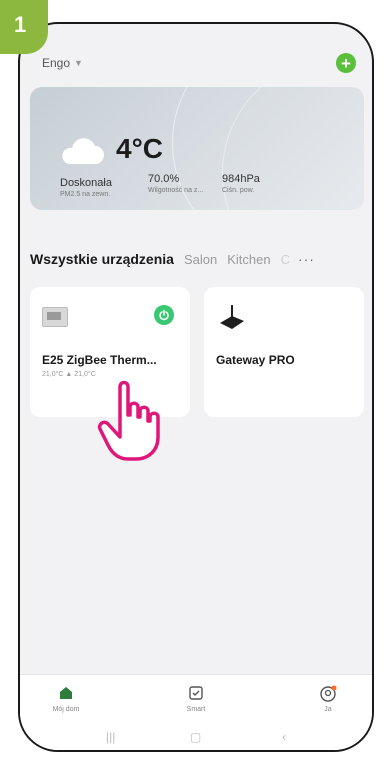 This screenshot has width=388, height=758. What do you see at coordinates (56, 63) in the screenshot?
I see `home-name: Engo` at bounding box center [56, 63].